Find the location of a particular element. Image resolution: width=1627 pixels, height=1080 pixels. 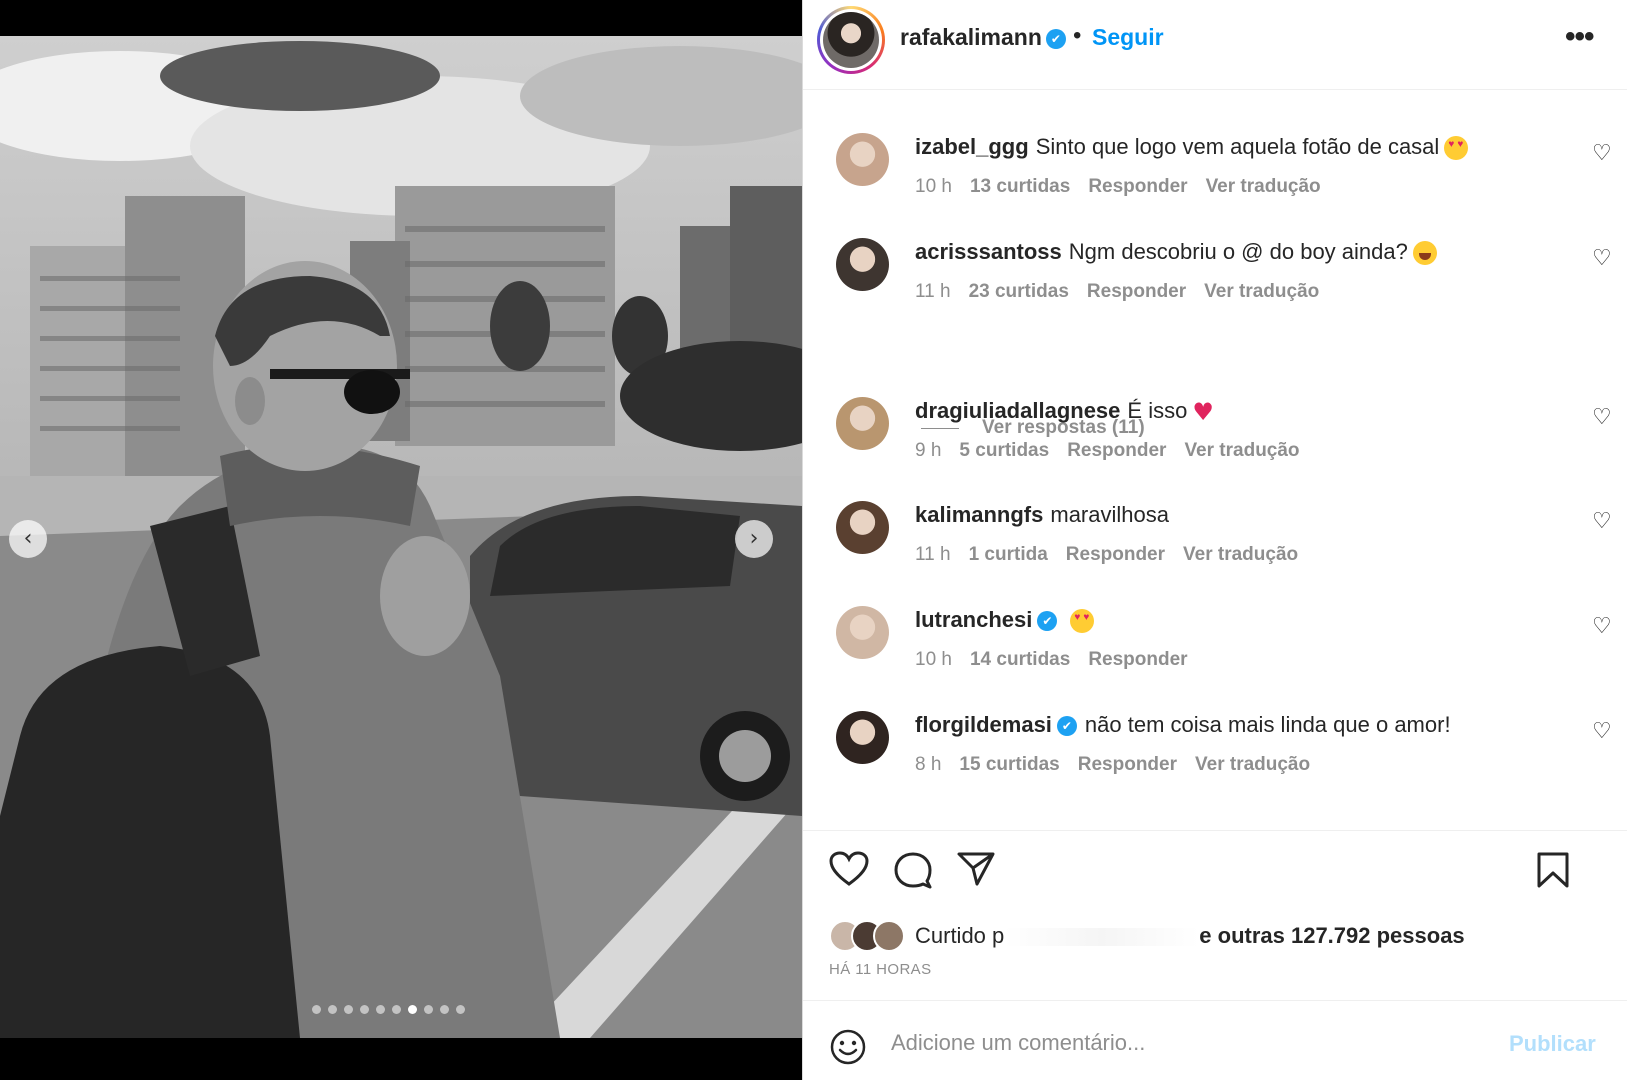

commenter-username: acrisssantoss is located at coordinates (988, 251).